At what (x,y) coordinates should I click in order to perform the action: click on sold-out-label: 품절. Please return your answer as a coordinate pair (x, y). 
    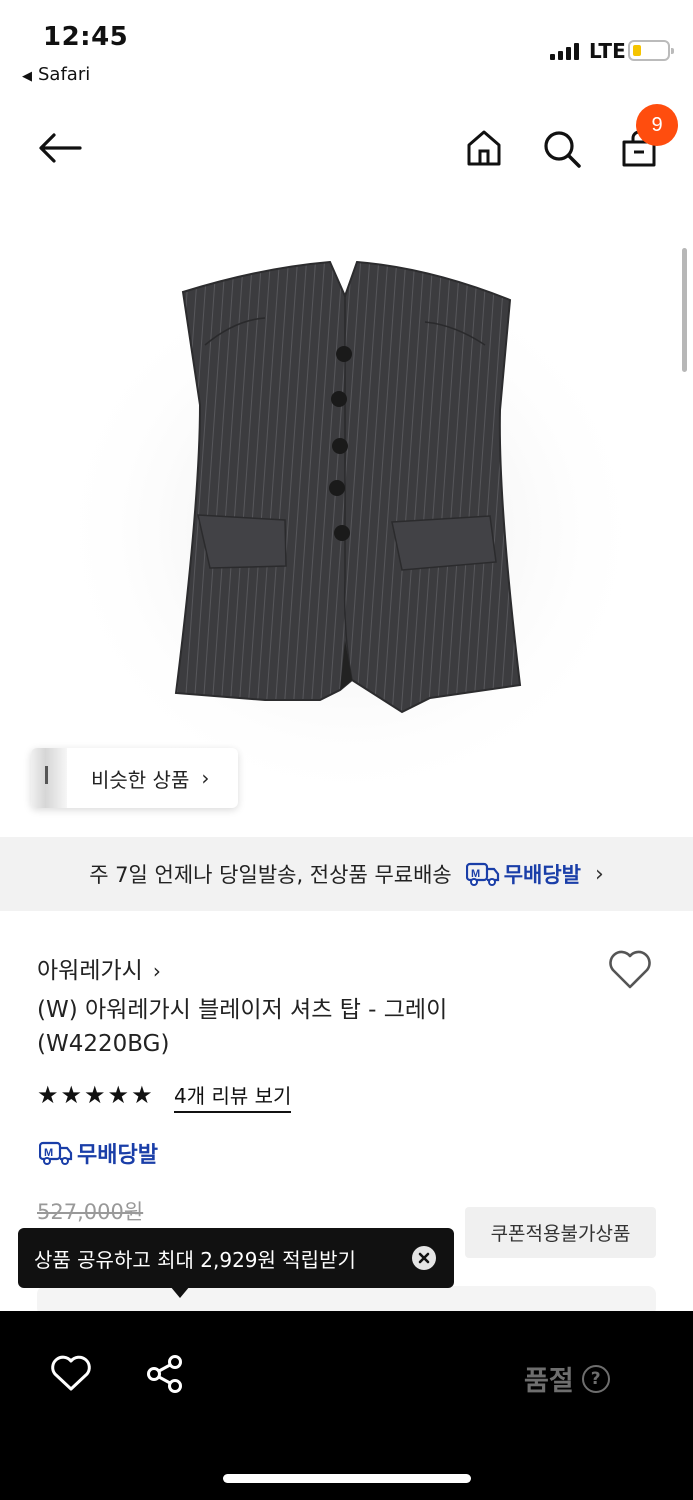
    Looking at the image, I should click on (549, 1381).